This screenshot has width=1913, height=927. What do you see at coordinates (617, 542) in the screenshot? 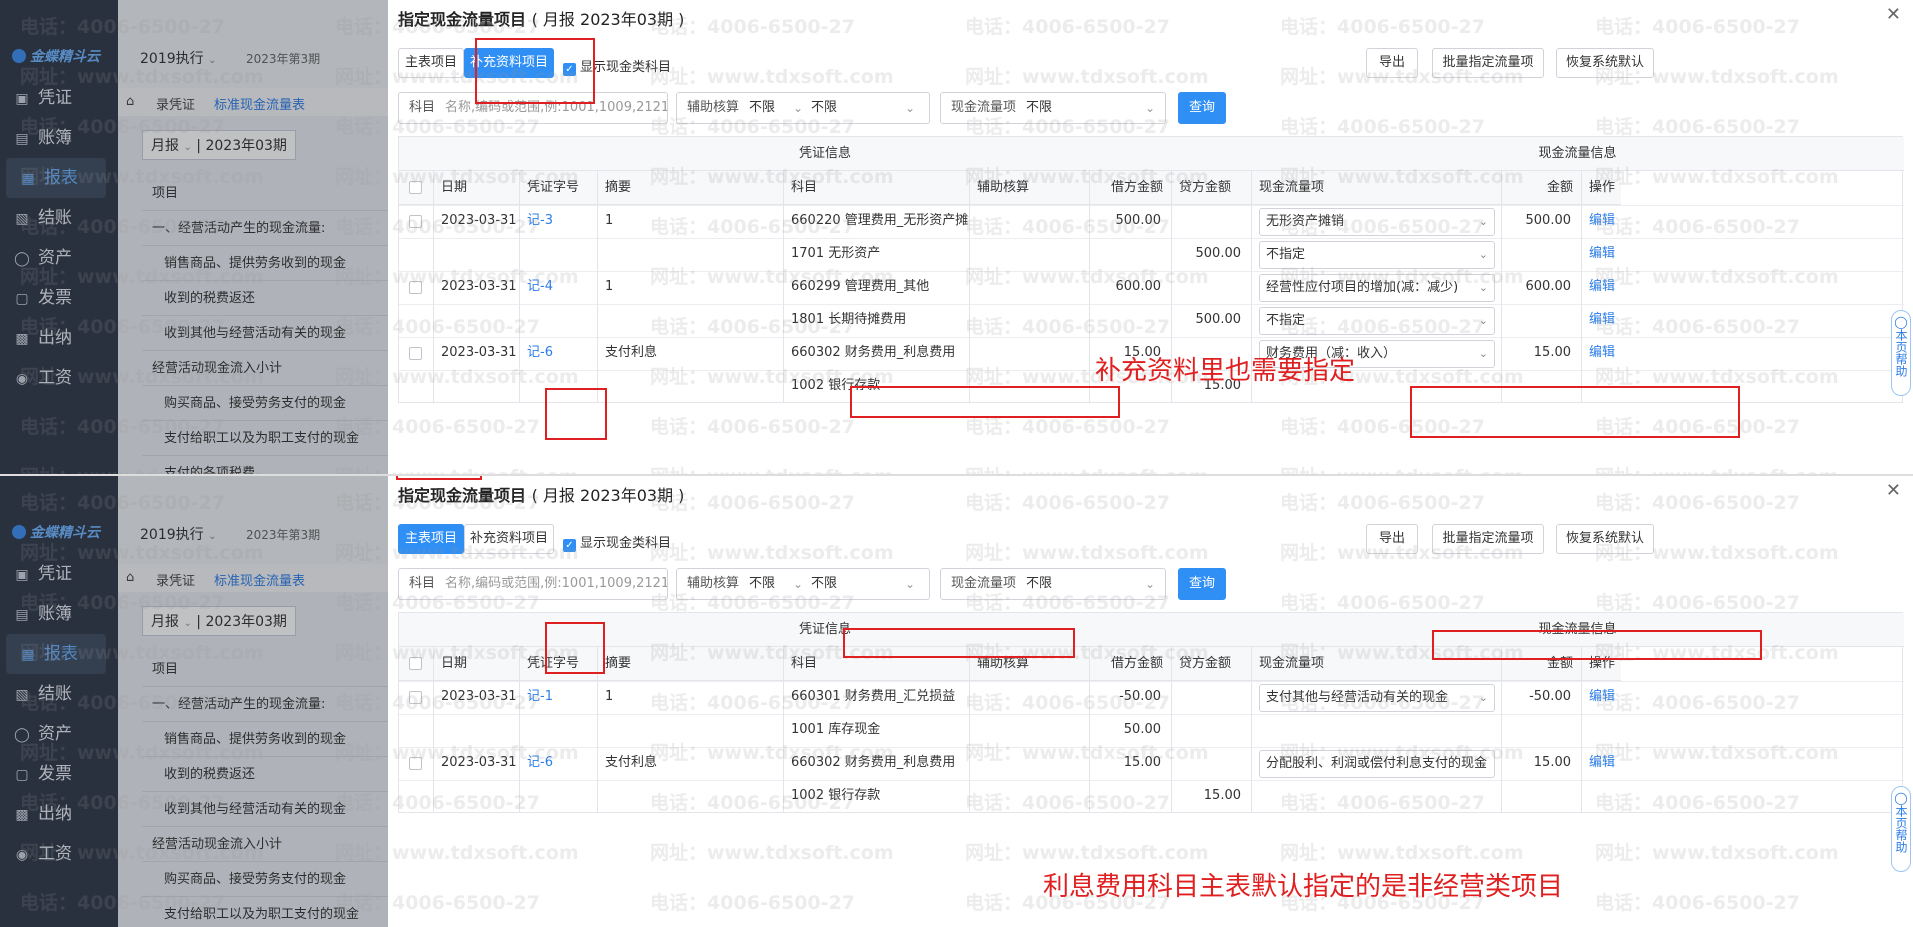
I see `show-cash-subjects-checkbox: ✓ 显示现金类科目` at bounding box center [617, 542].